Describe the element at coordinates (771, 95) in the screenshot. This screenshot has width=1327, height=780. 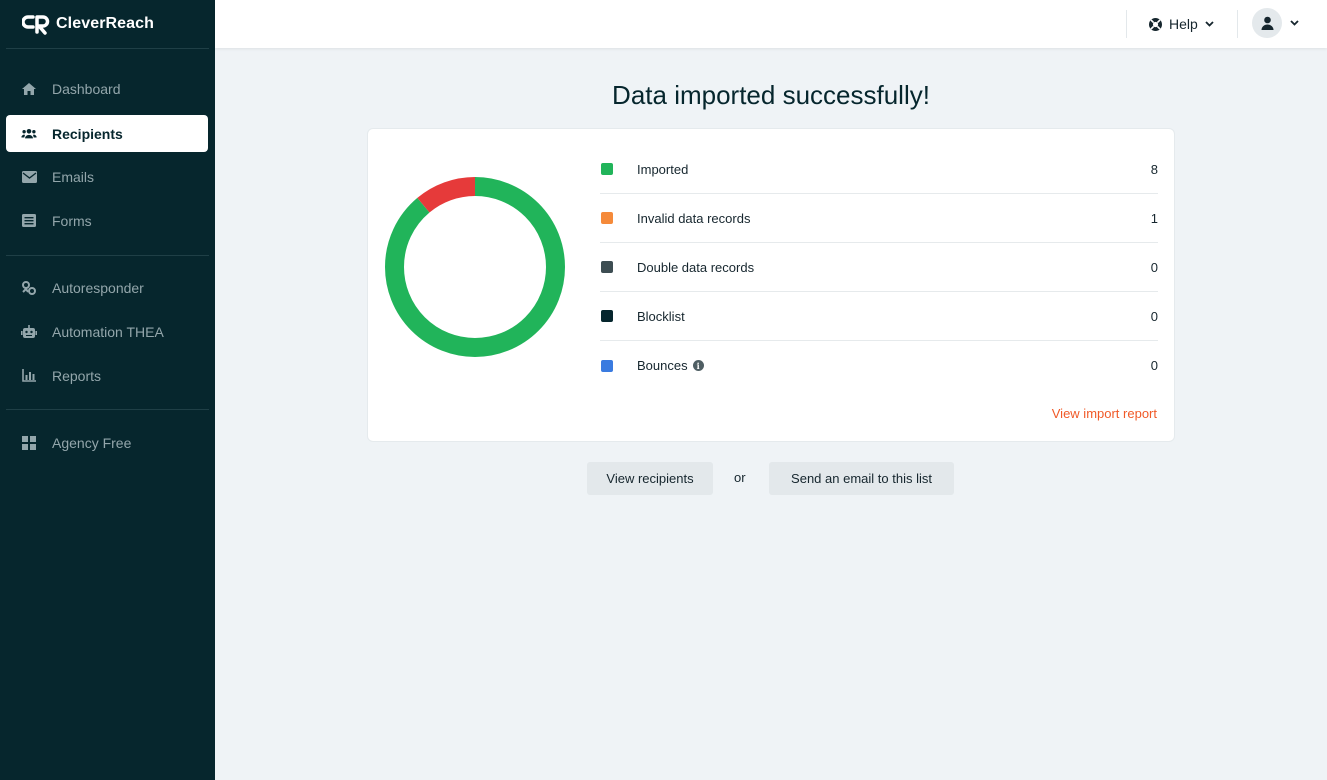
I see `page-title: Data imported successfully!` at that location.